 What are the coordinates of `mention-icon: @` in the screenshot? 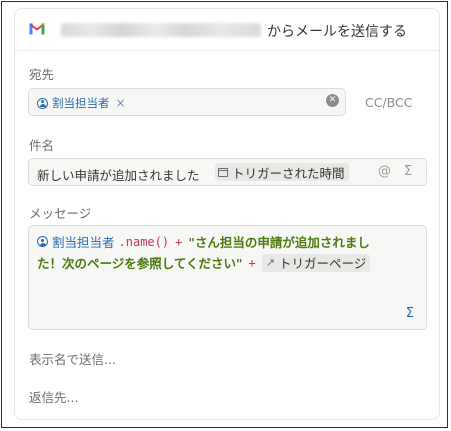 It's located at (384, 171).